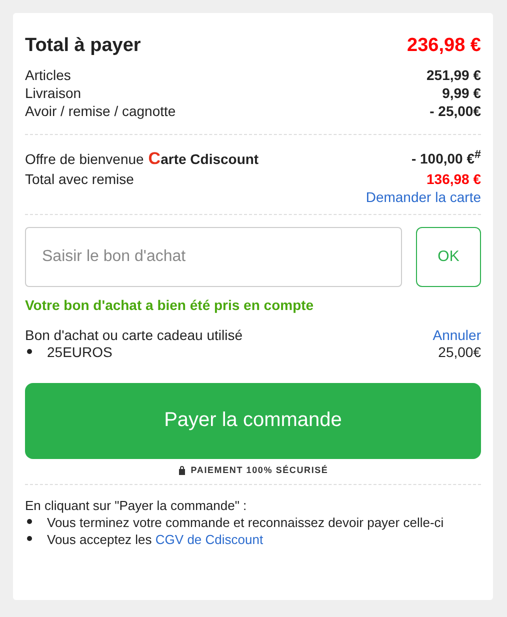 The image size is (507, 617). Describe the element at coordinates (455, 111) in the screenshot. I see `line-value: - 25,00€` at that location.